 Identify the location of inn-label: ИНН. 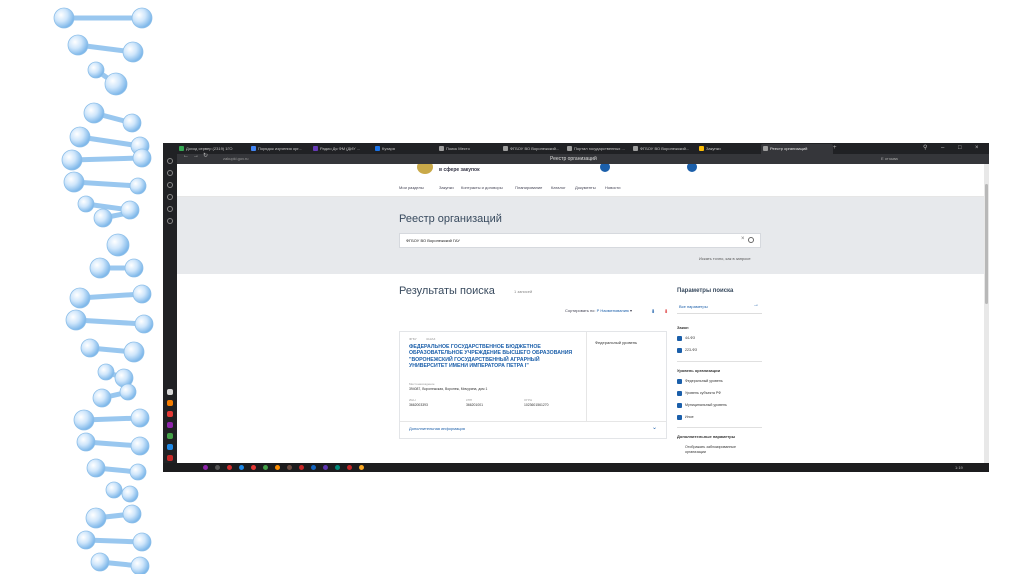
(412, 400).